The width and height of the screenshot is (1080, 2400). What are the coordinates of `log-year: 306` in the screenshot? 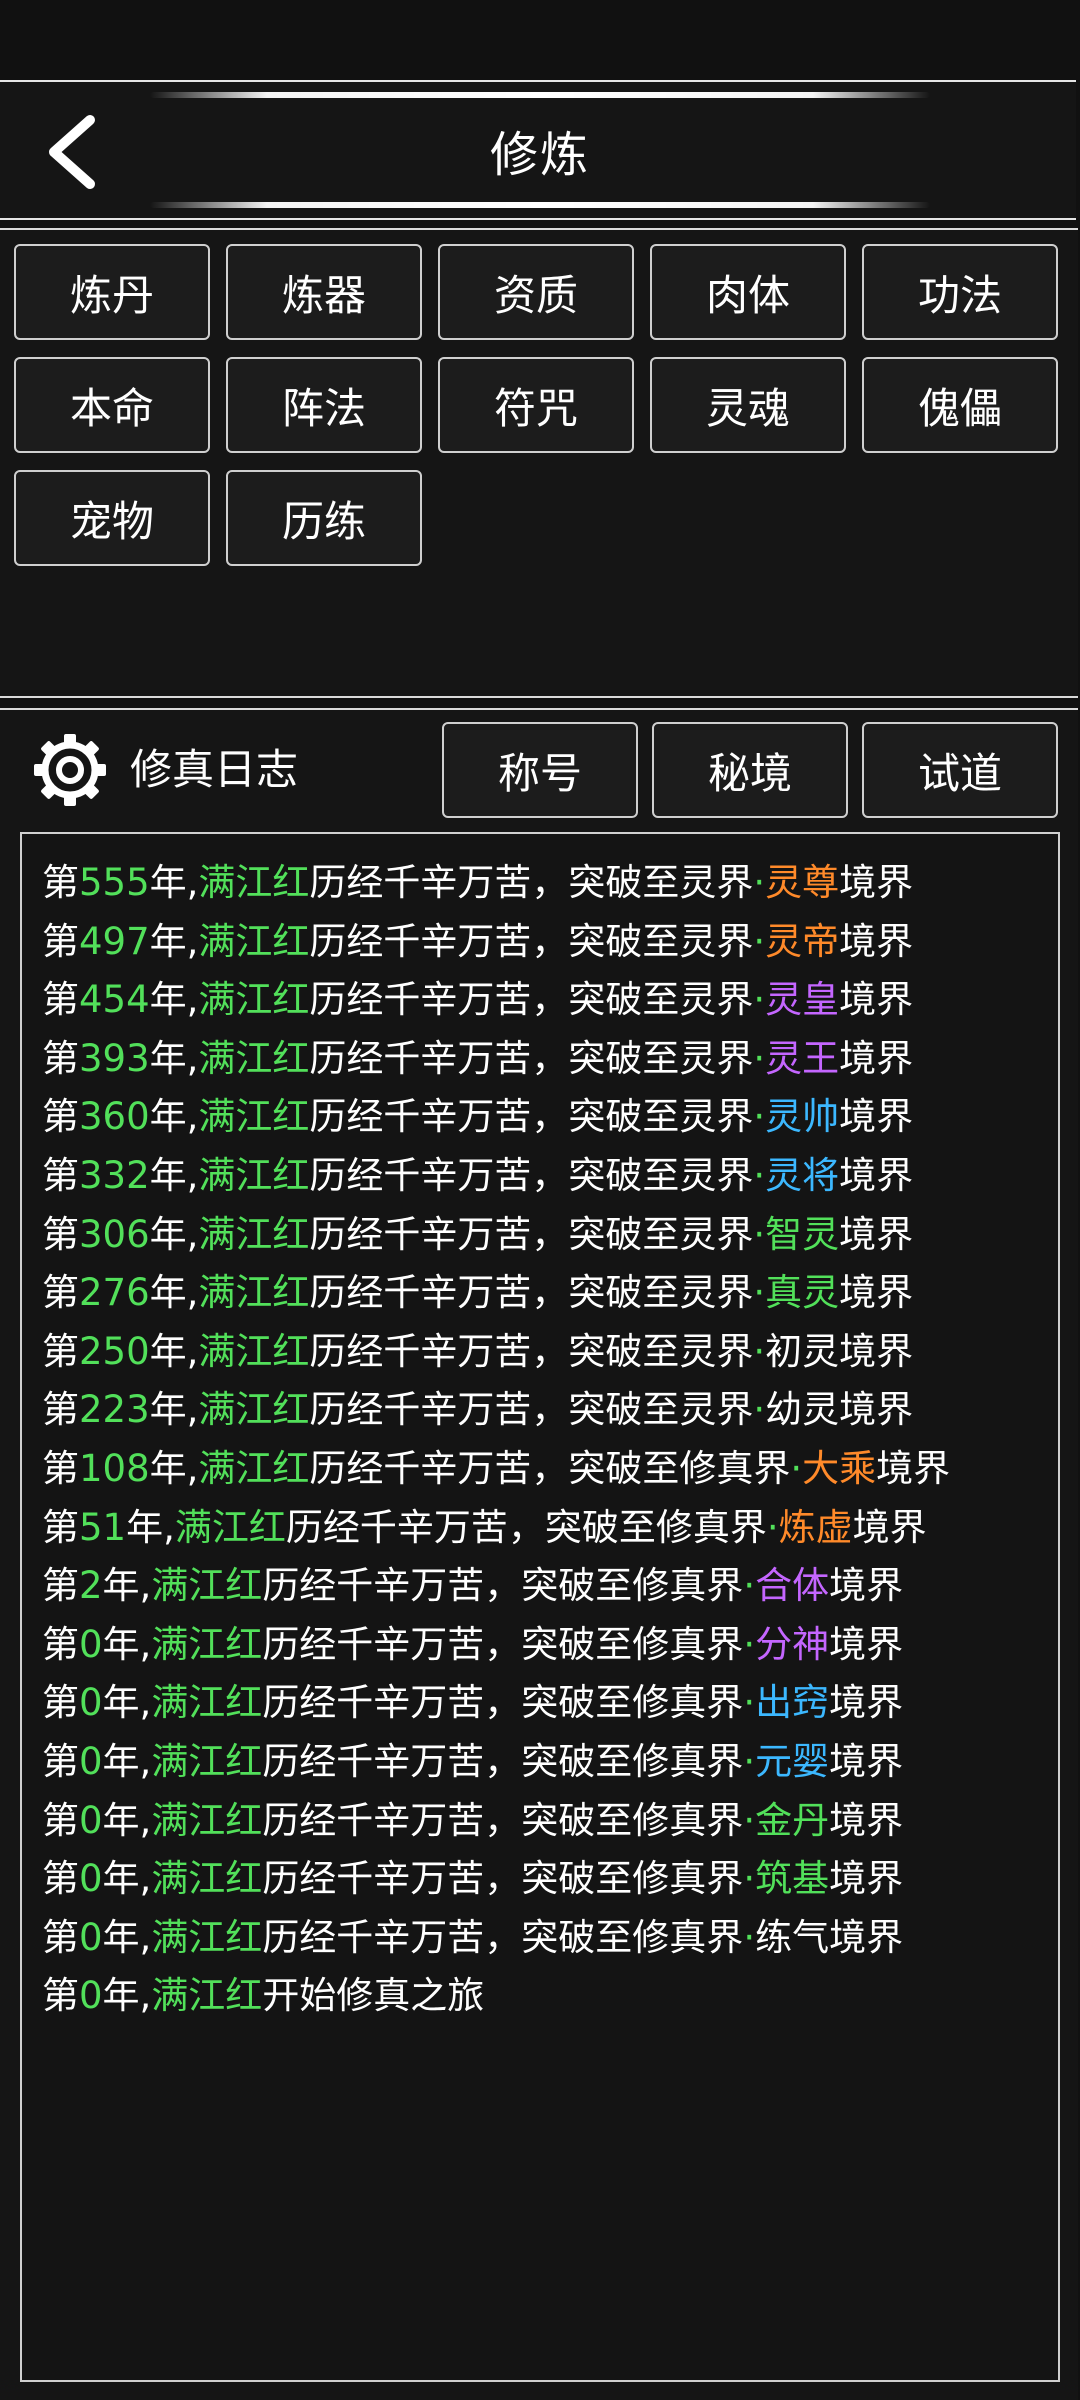 It's located at (114, 1234).